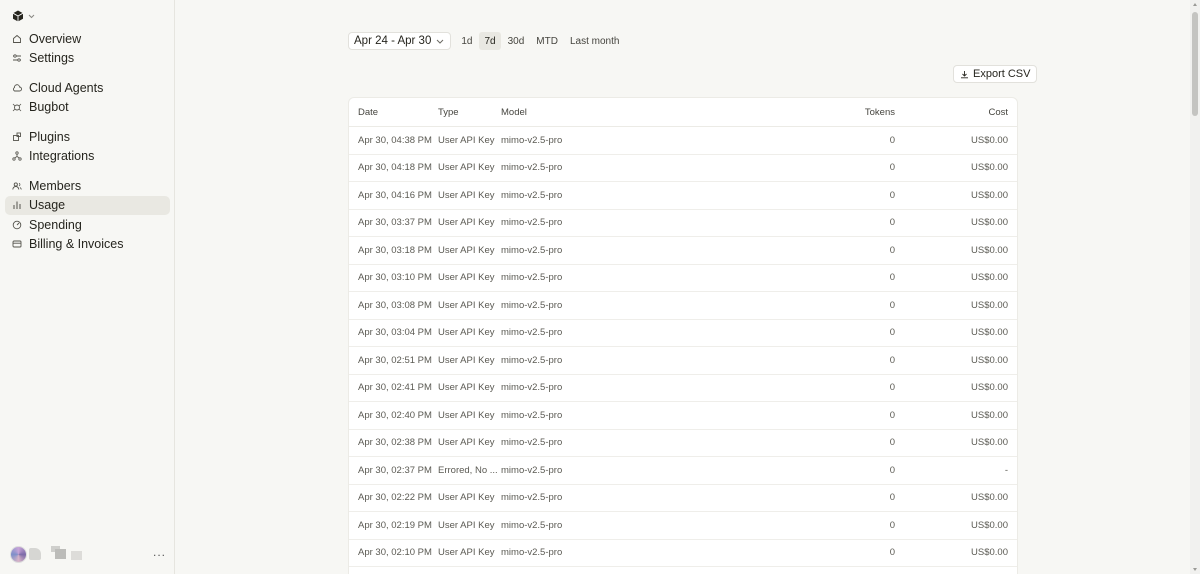 The image size is (1200, 574). What do you see at coordinates (35, 554) in the screenshot?
I see `redacted-username` at bounding box center [35, 554].